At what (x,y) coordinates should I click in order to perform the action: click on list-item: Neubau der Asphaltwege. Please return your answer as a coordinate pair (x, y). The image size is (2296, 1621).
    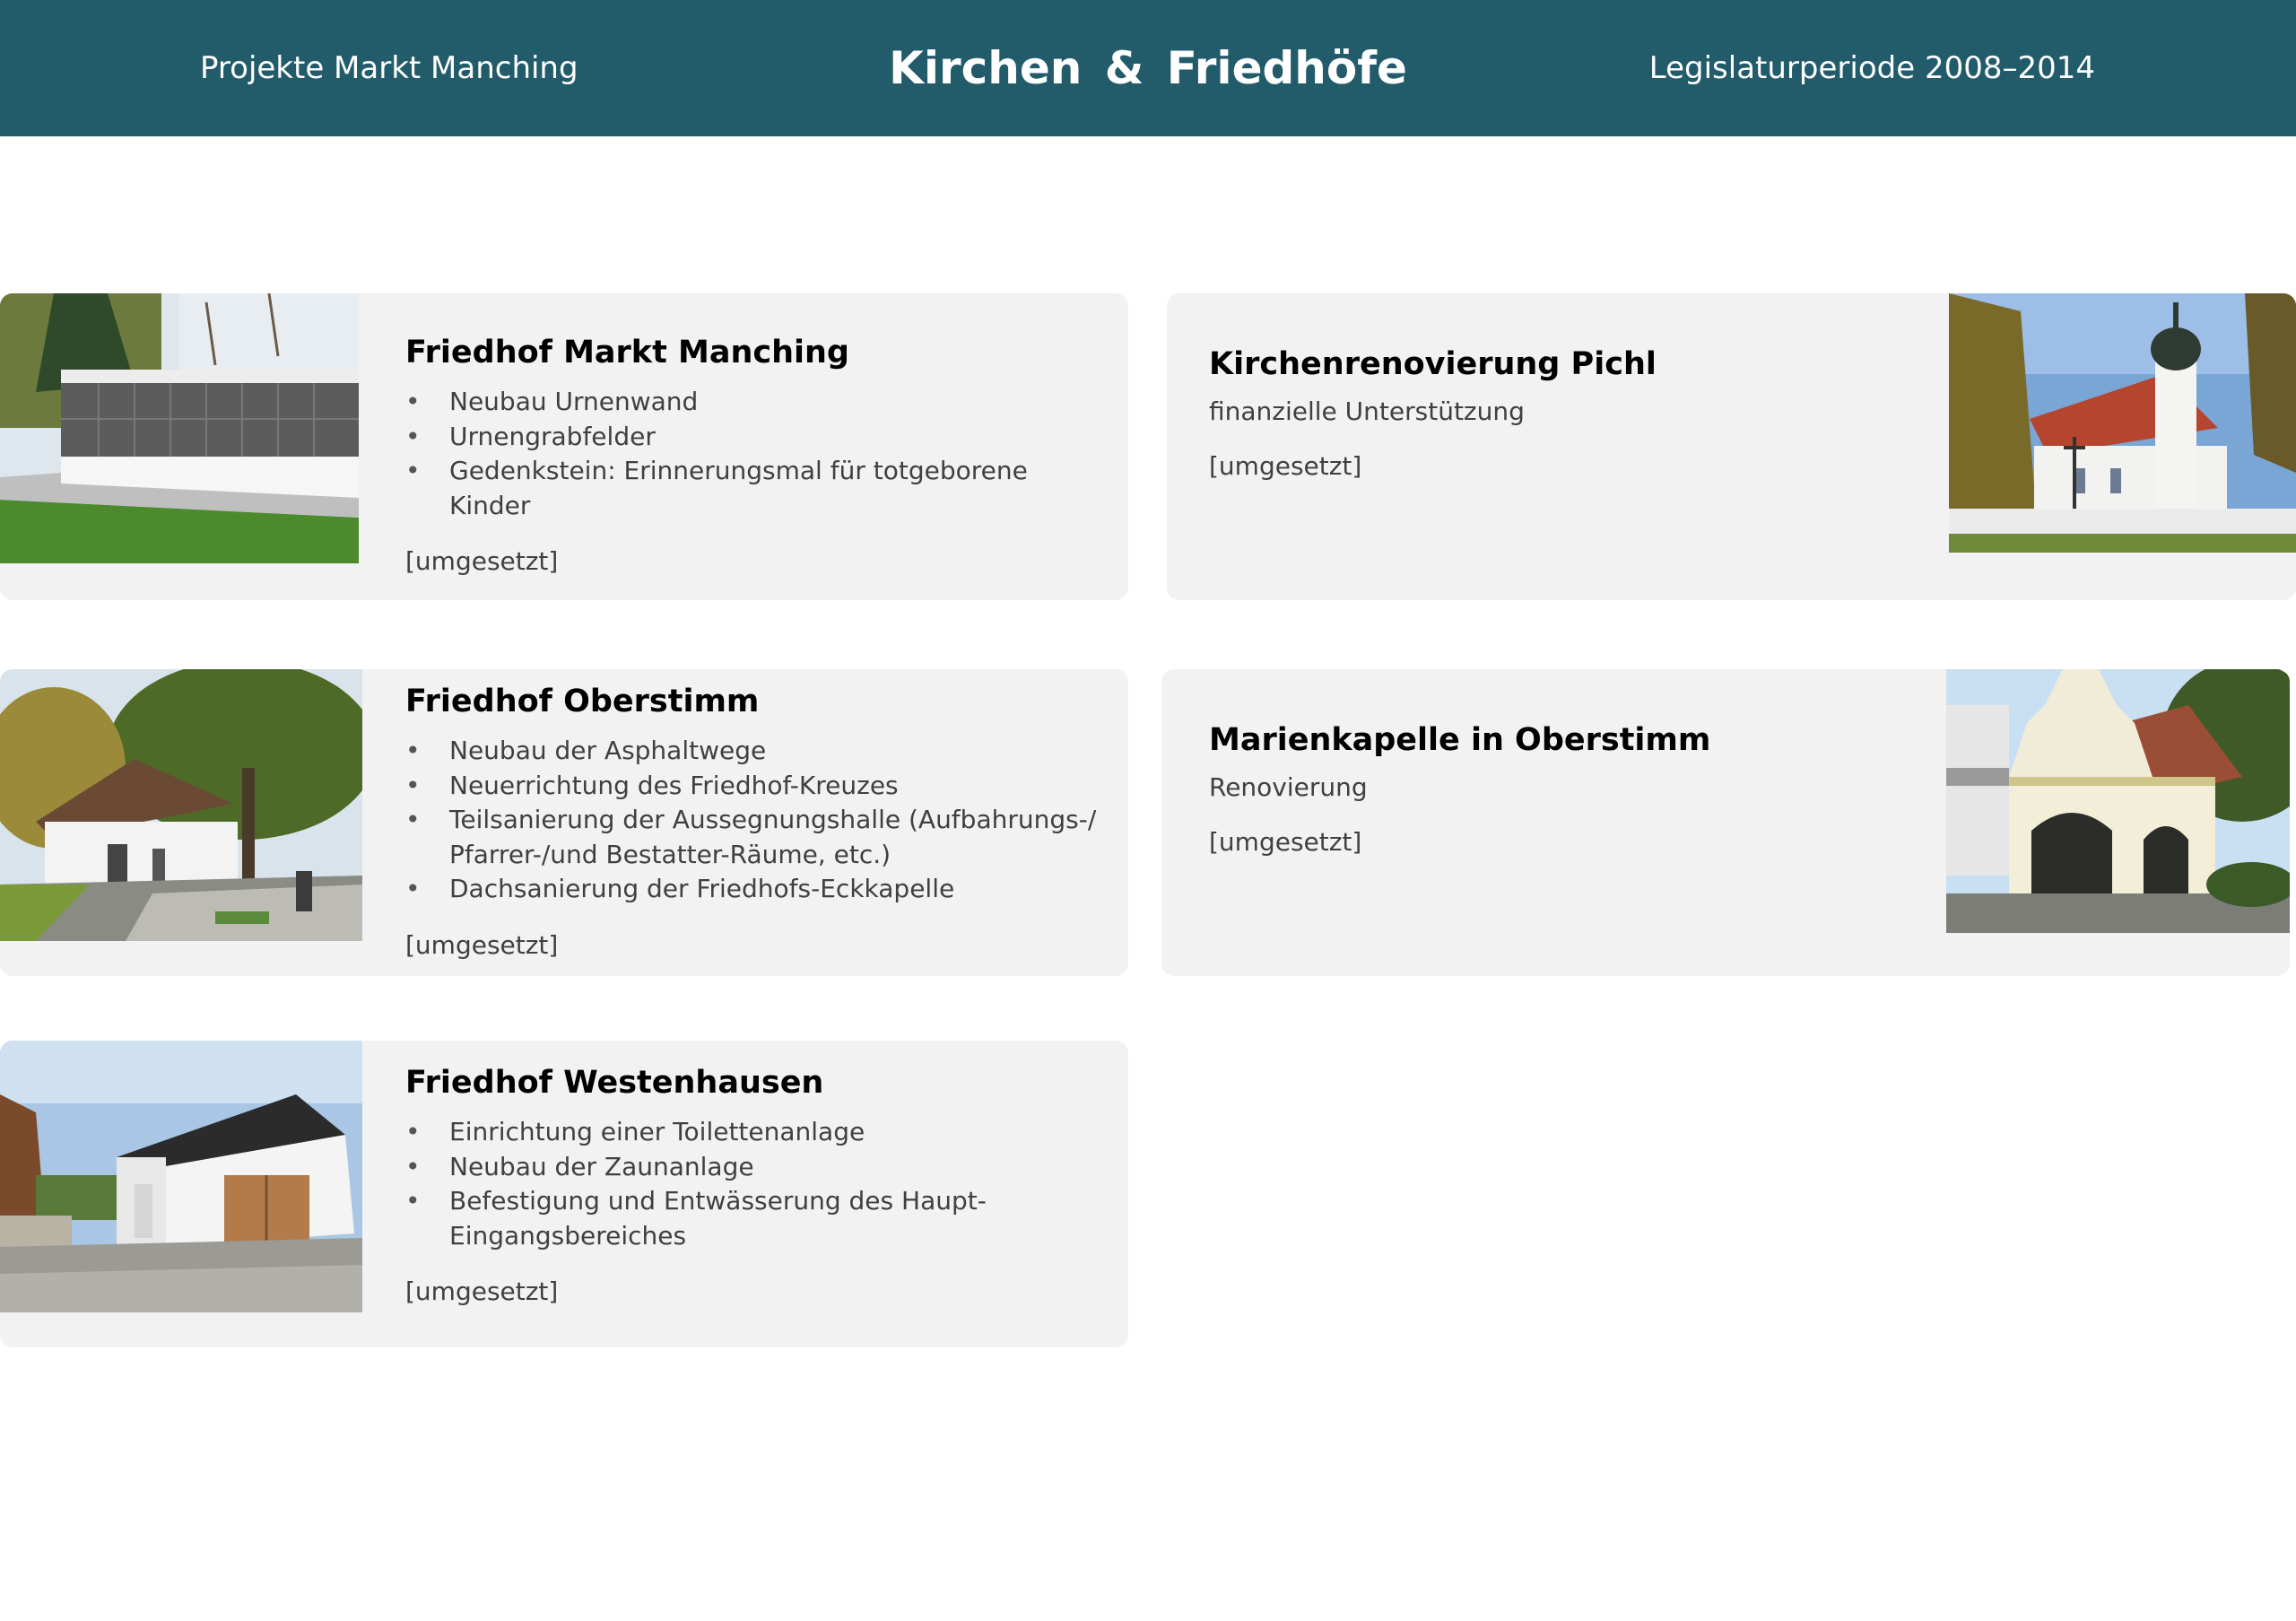
    Looking at the image, I should click on (755, 751).